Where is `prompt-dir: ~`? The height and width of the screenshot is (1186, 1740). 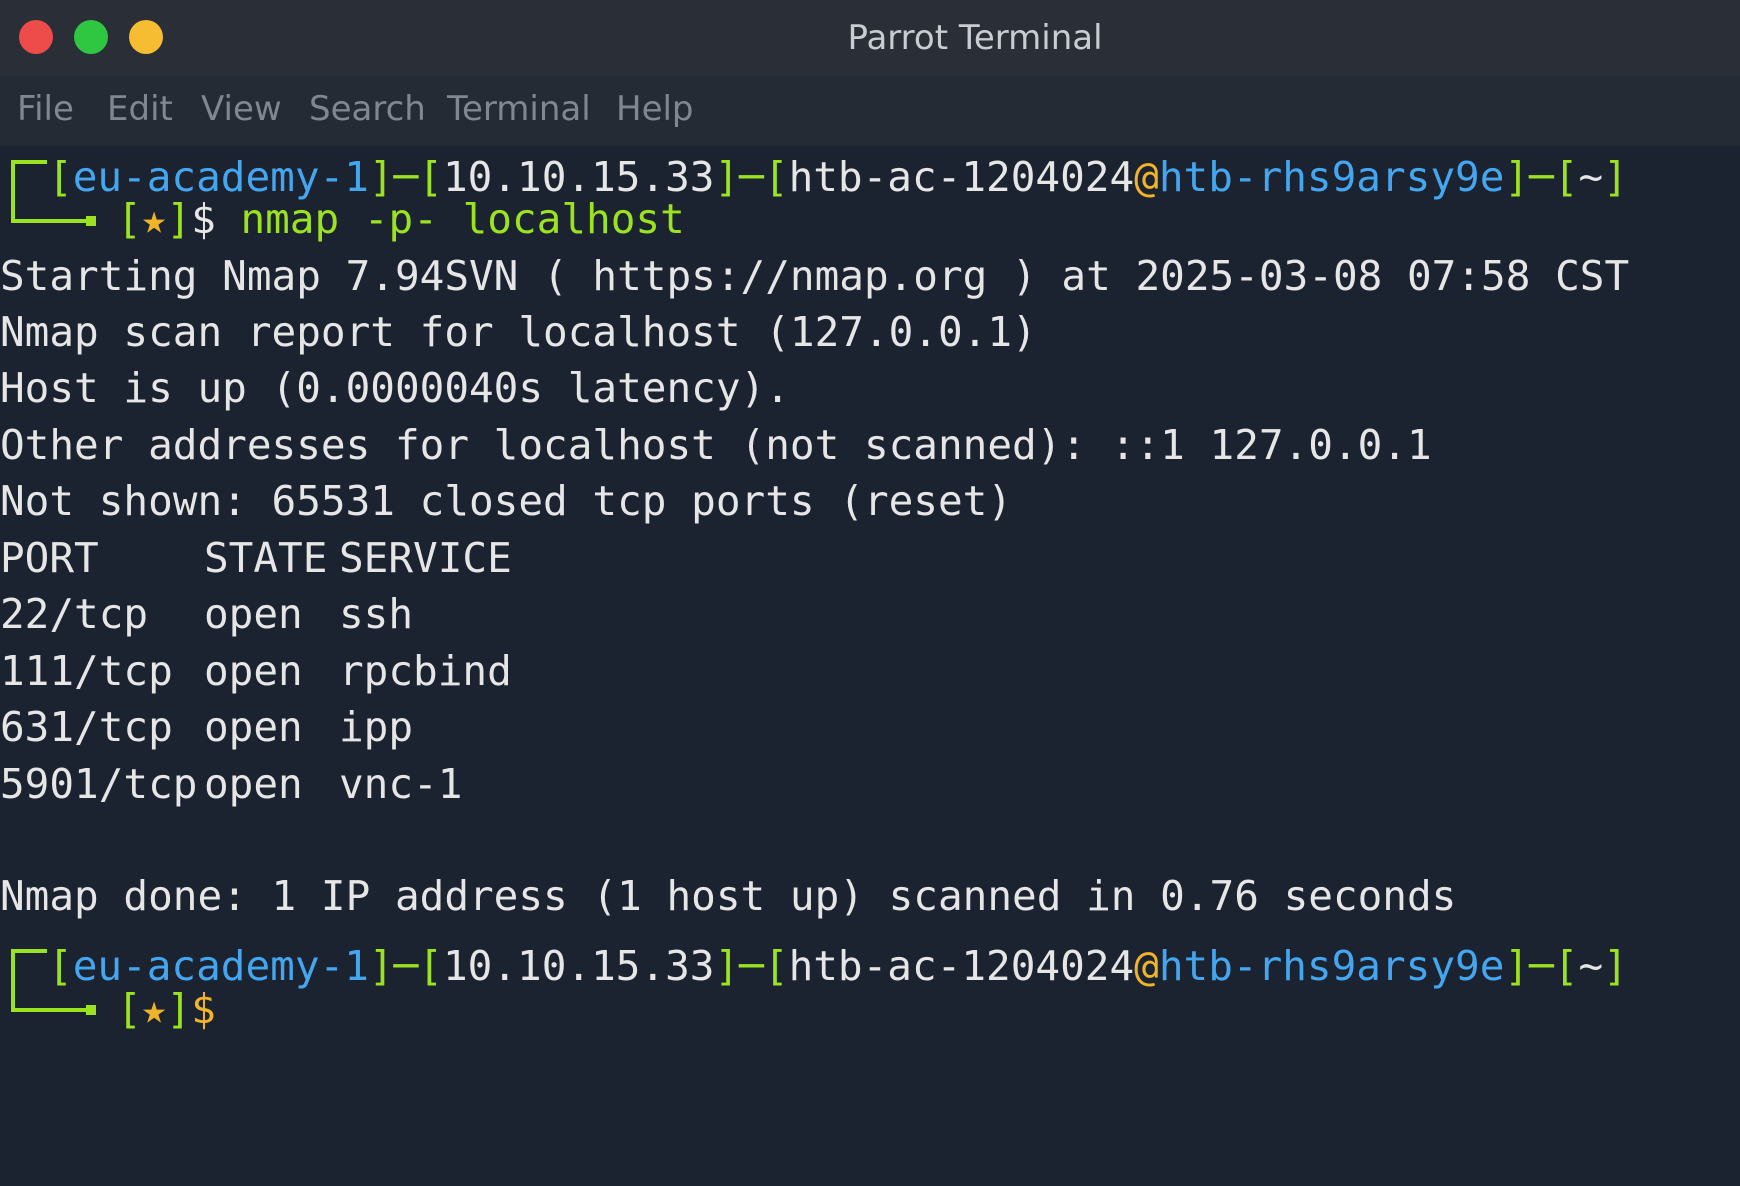 prompt-dir: ~ is located at coordinates (1591, 177).